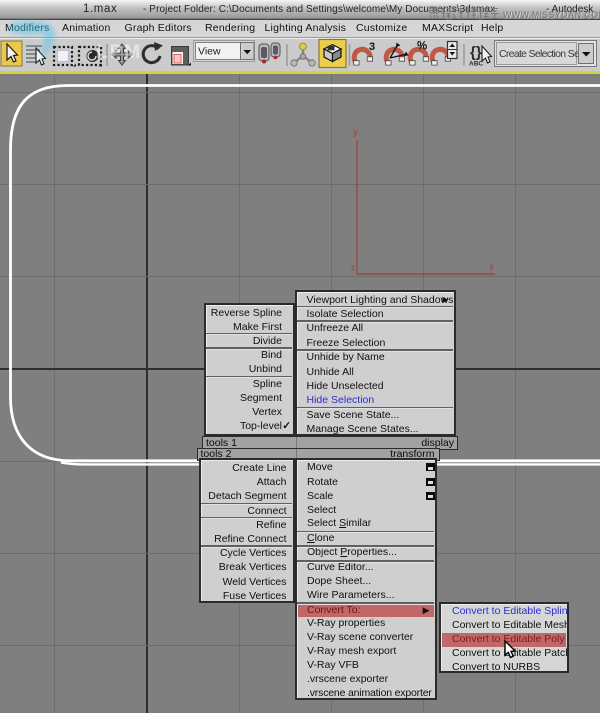 The image size is (600, 713). Describe the element at coordinates (491, 267) in the screenshot. I see `svg-text: x` at that location.